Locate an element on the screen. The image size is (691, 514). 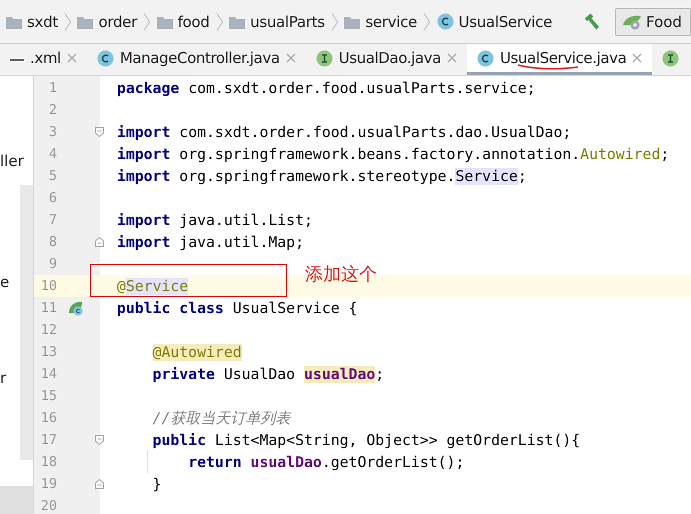
breadcrumb-item: usualParts is located at coordinates (287, 21).